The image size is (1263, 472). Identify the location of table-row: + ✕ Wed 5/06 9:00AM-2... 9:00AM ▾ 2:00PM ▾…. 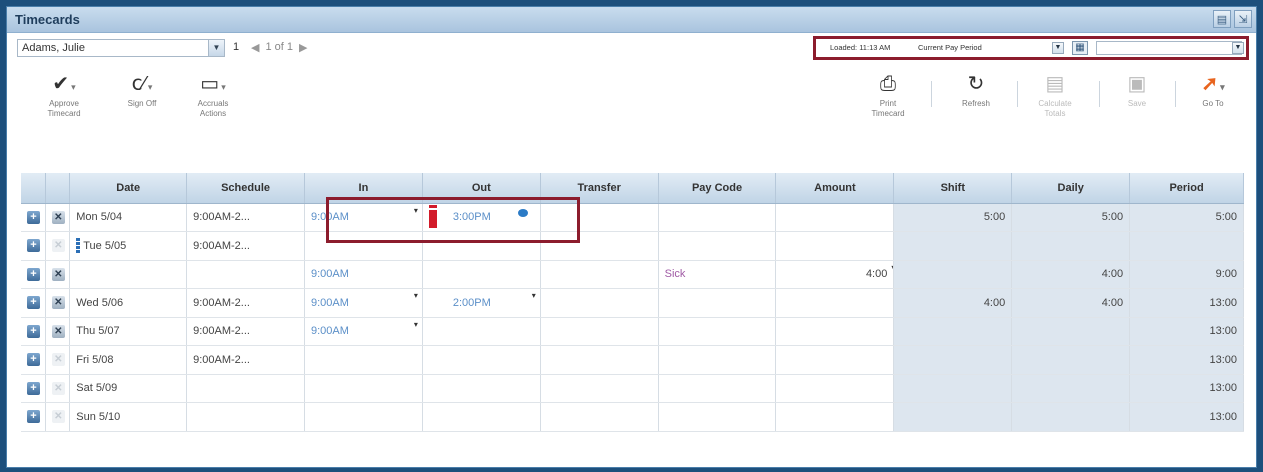
(632, 303).